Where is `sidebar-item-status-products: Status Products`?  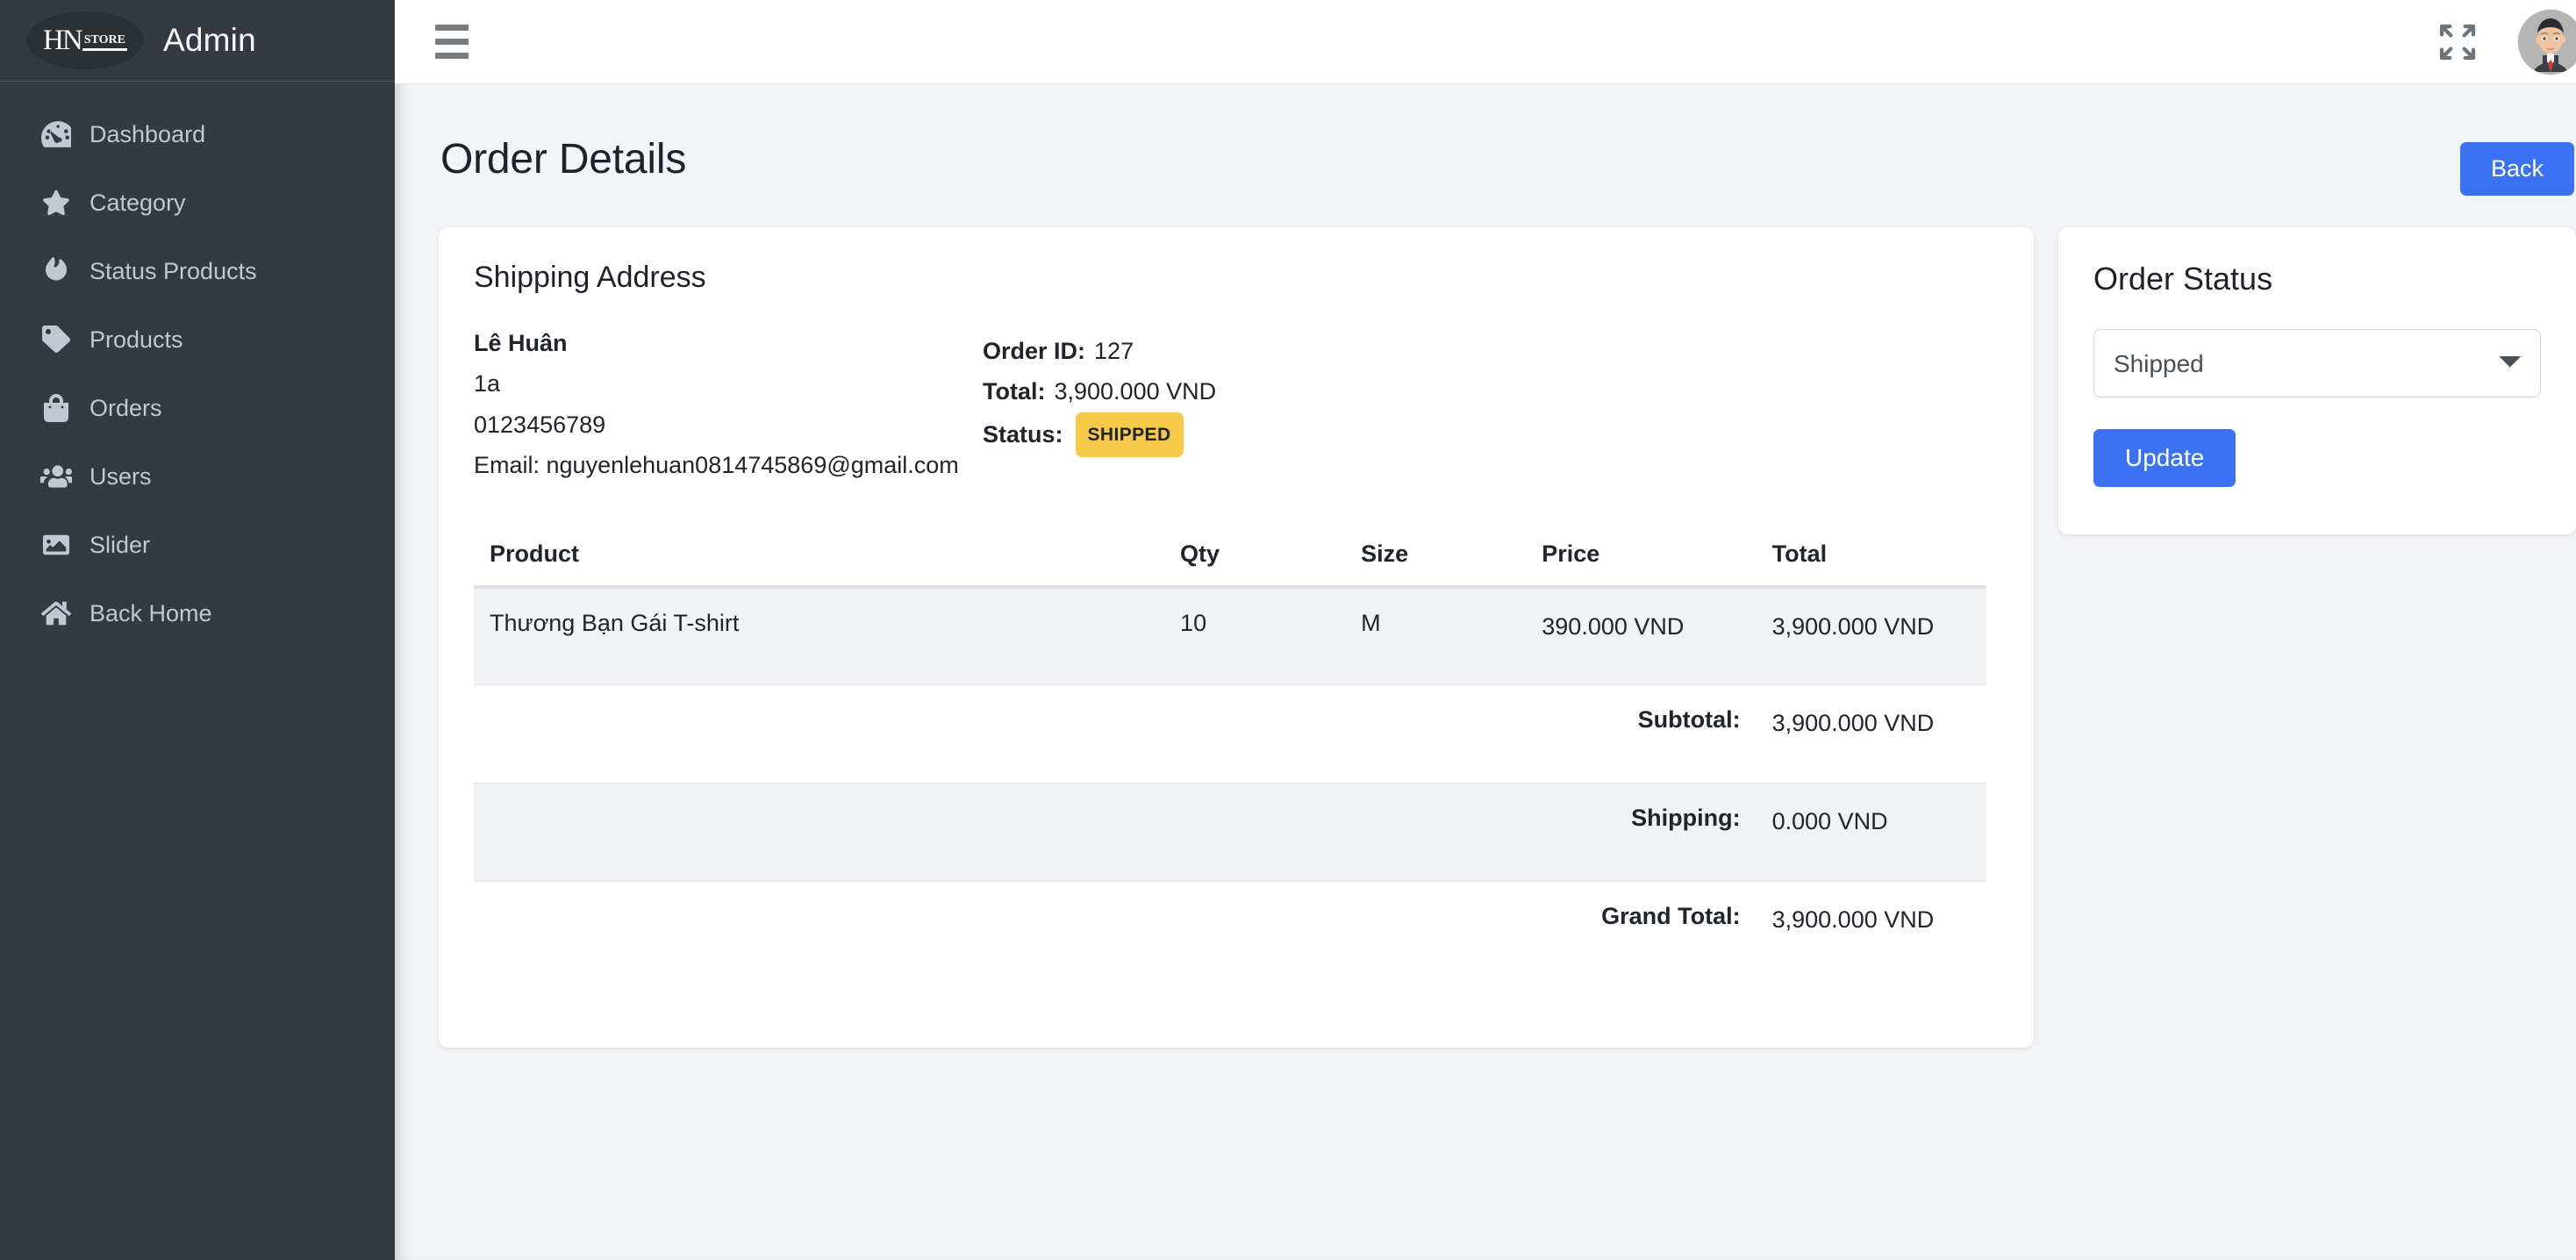 sidebar-item-status-products: Status Products is located at coordinates (197, 271).